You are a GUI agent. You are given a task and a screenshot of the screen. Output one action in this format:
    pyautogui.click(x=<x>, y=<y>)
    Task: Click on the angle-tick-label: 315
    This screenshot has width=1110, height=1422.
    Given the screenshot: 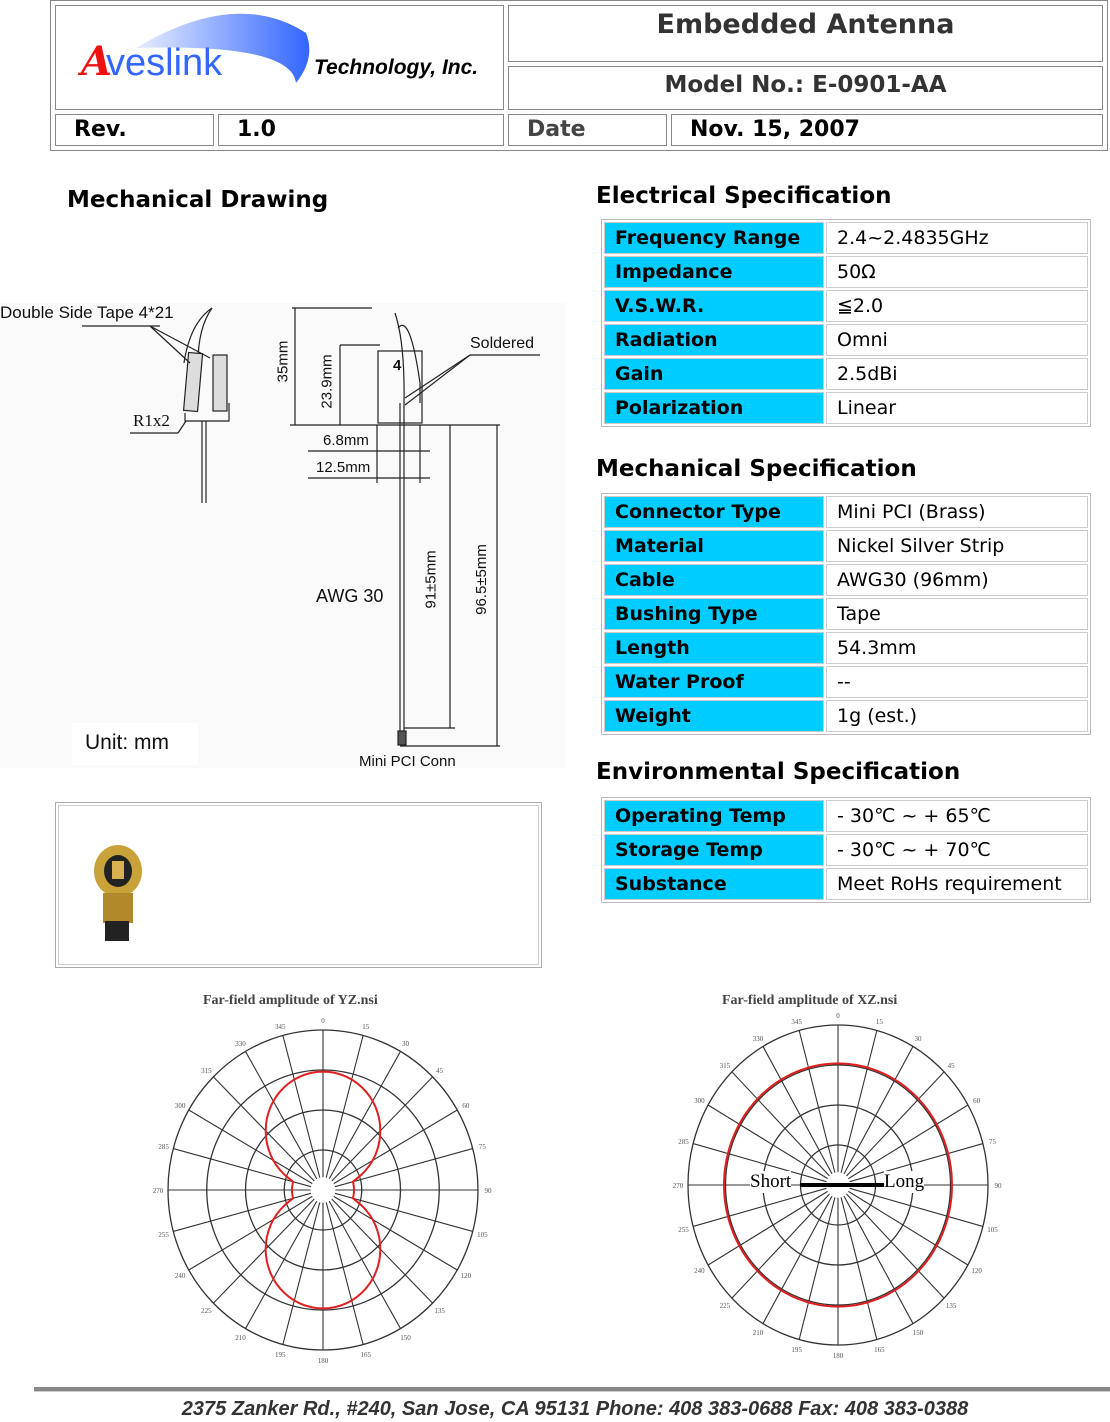 What is the action you would take?
    pyautogui.click(x=725, y=1066)
    